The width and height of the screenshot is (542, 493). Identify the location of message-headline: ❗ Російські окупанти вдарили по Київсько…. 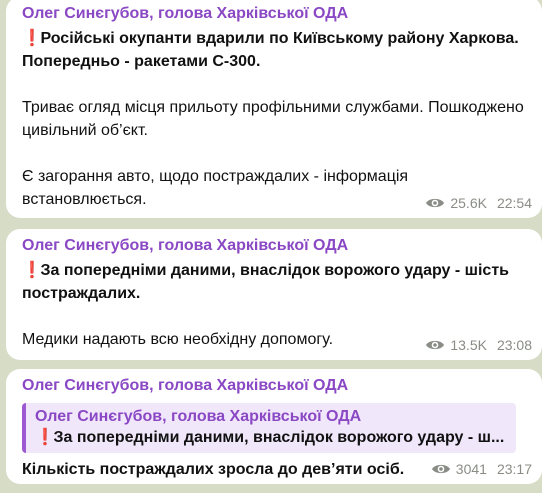
(275, 50).